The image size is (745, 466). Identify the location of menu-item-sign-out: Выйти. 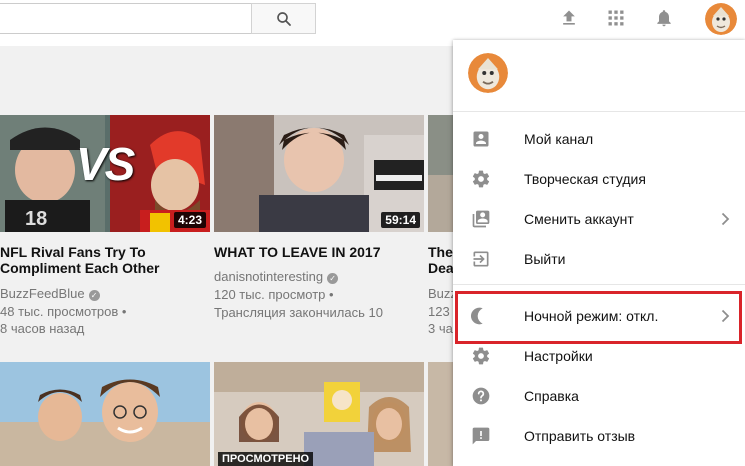
(599, 259).